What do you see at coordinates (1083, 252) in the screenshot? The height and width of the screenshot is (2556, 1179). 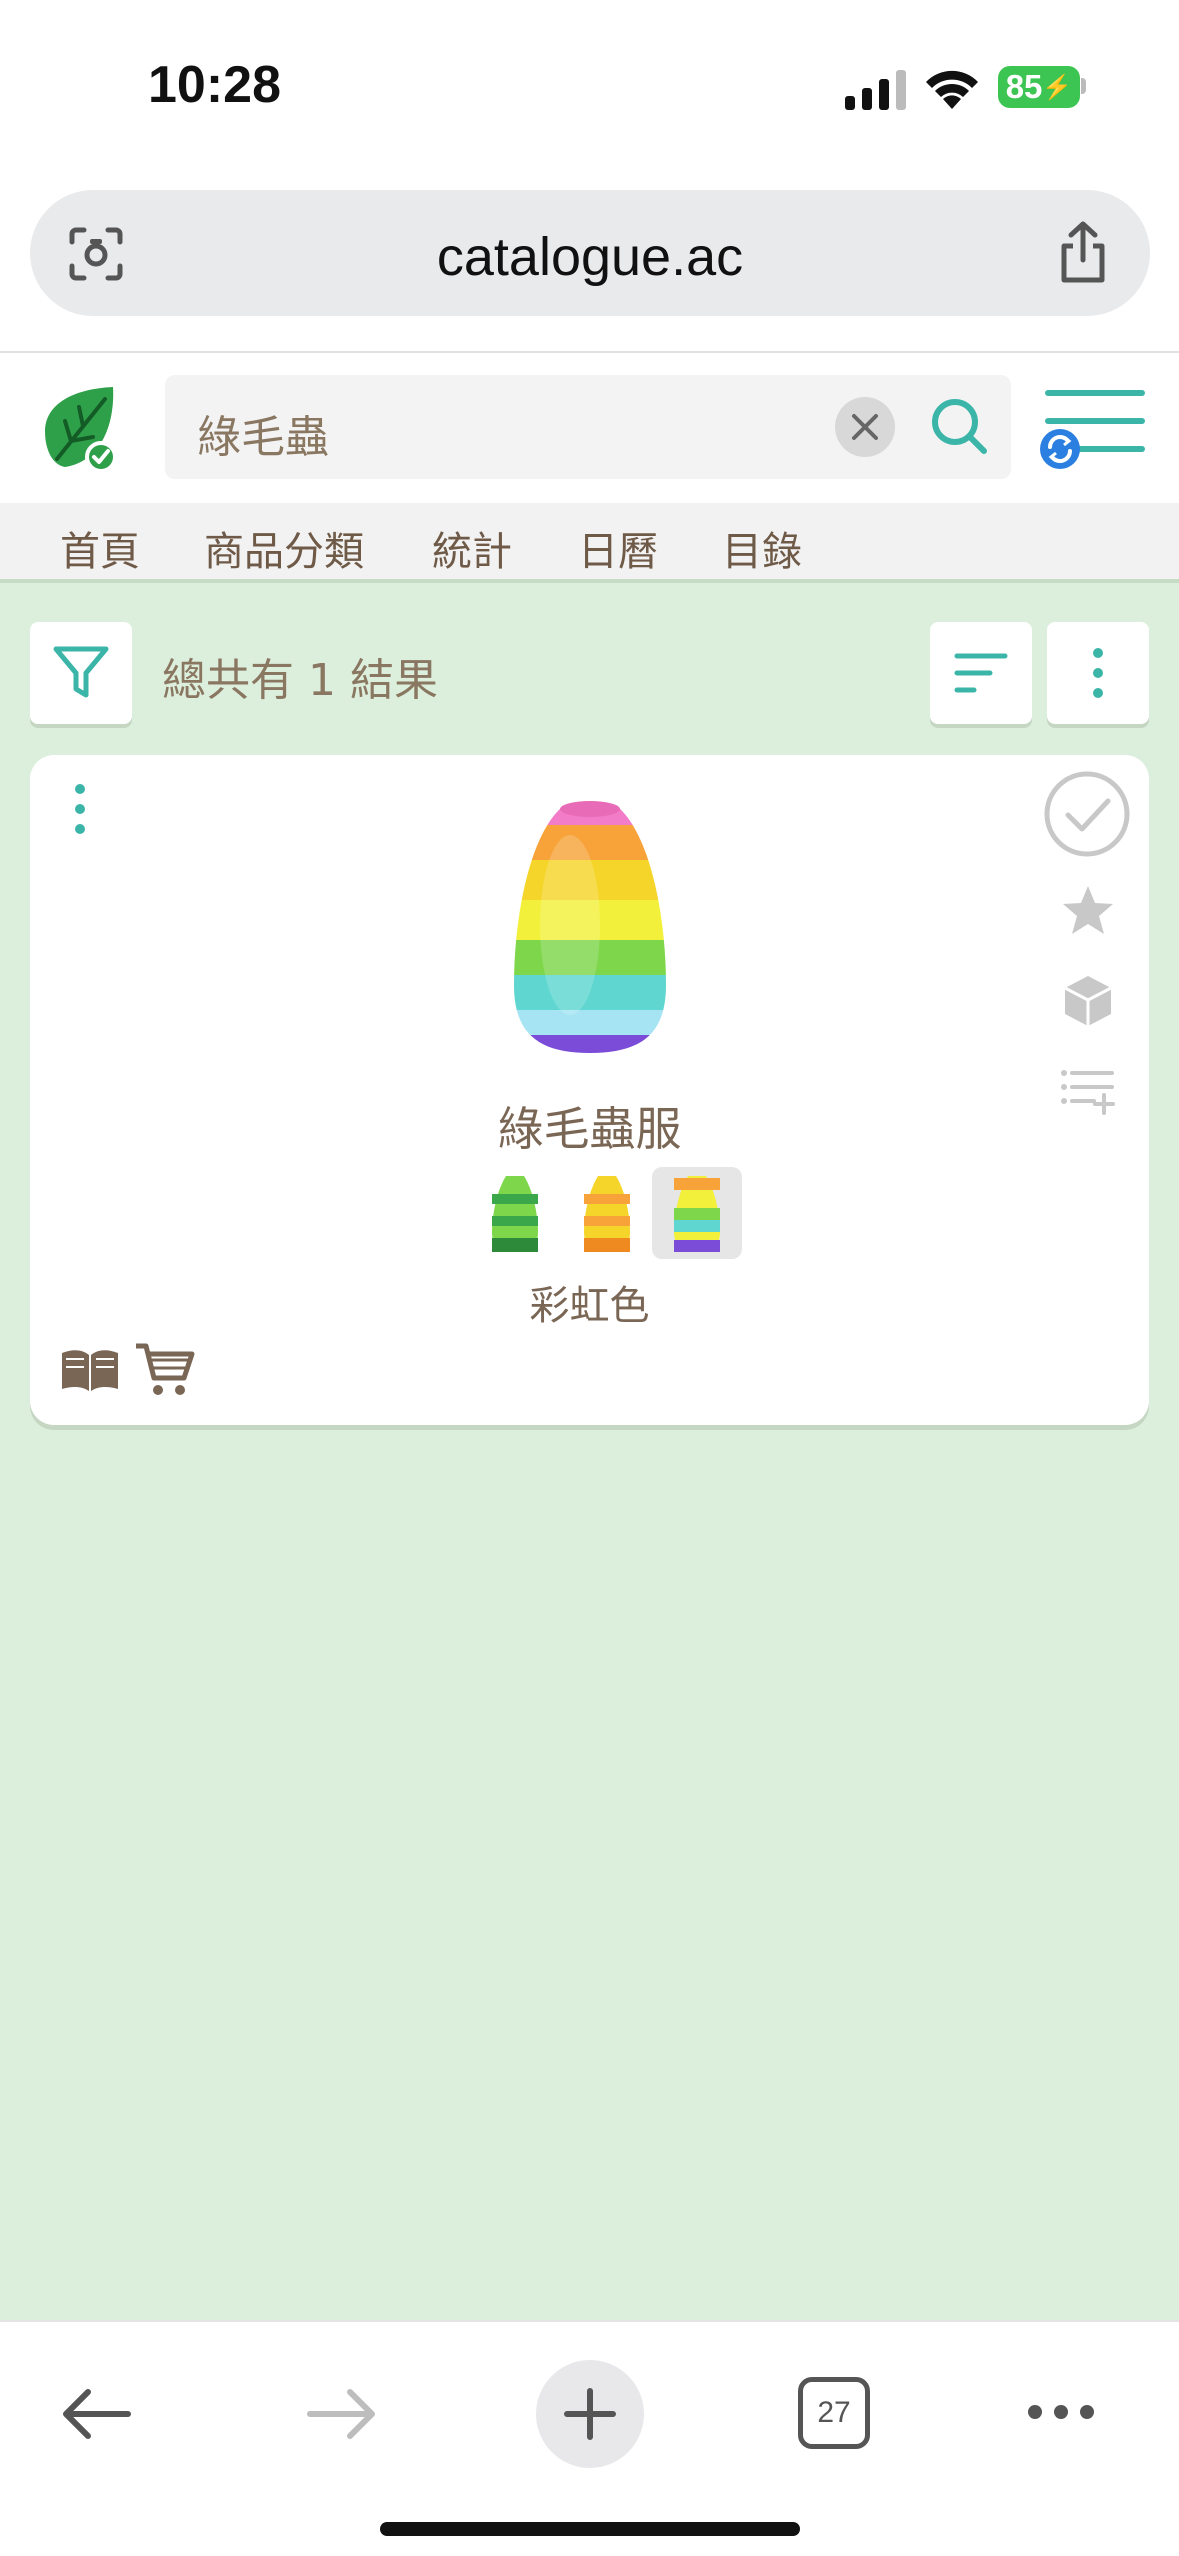 I see `share-icon` at bounding box center [1083, 252].